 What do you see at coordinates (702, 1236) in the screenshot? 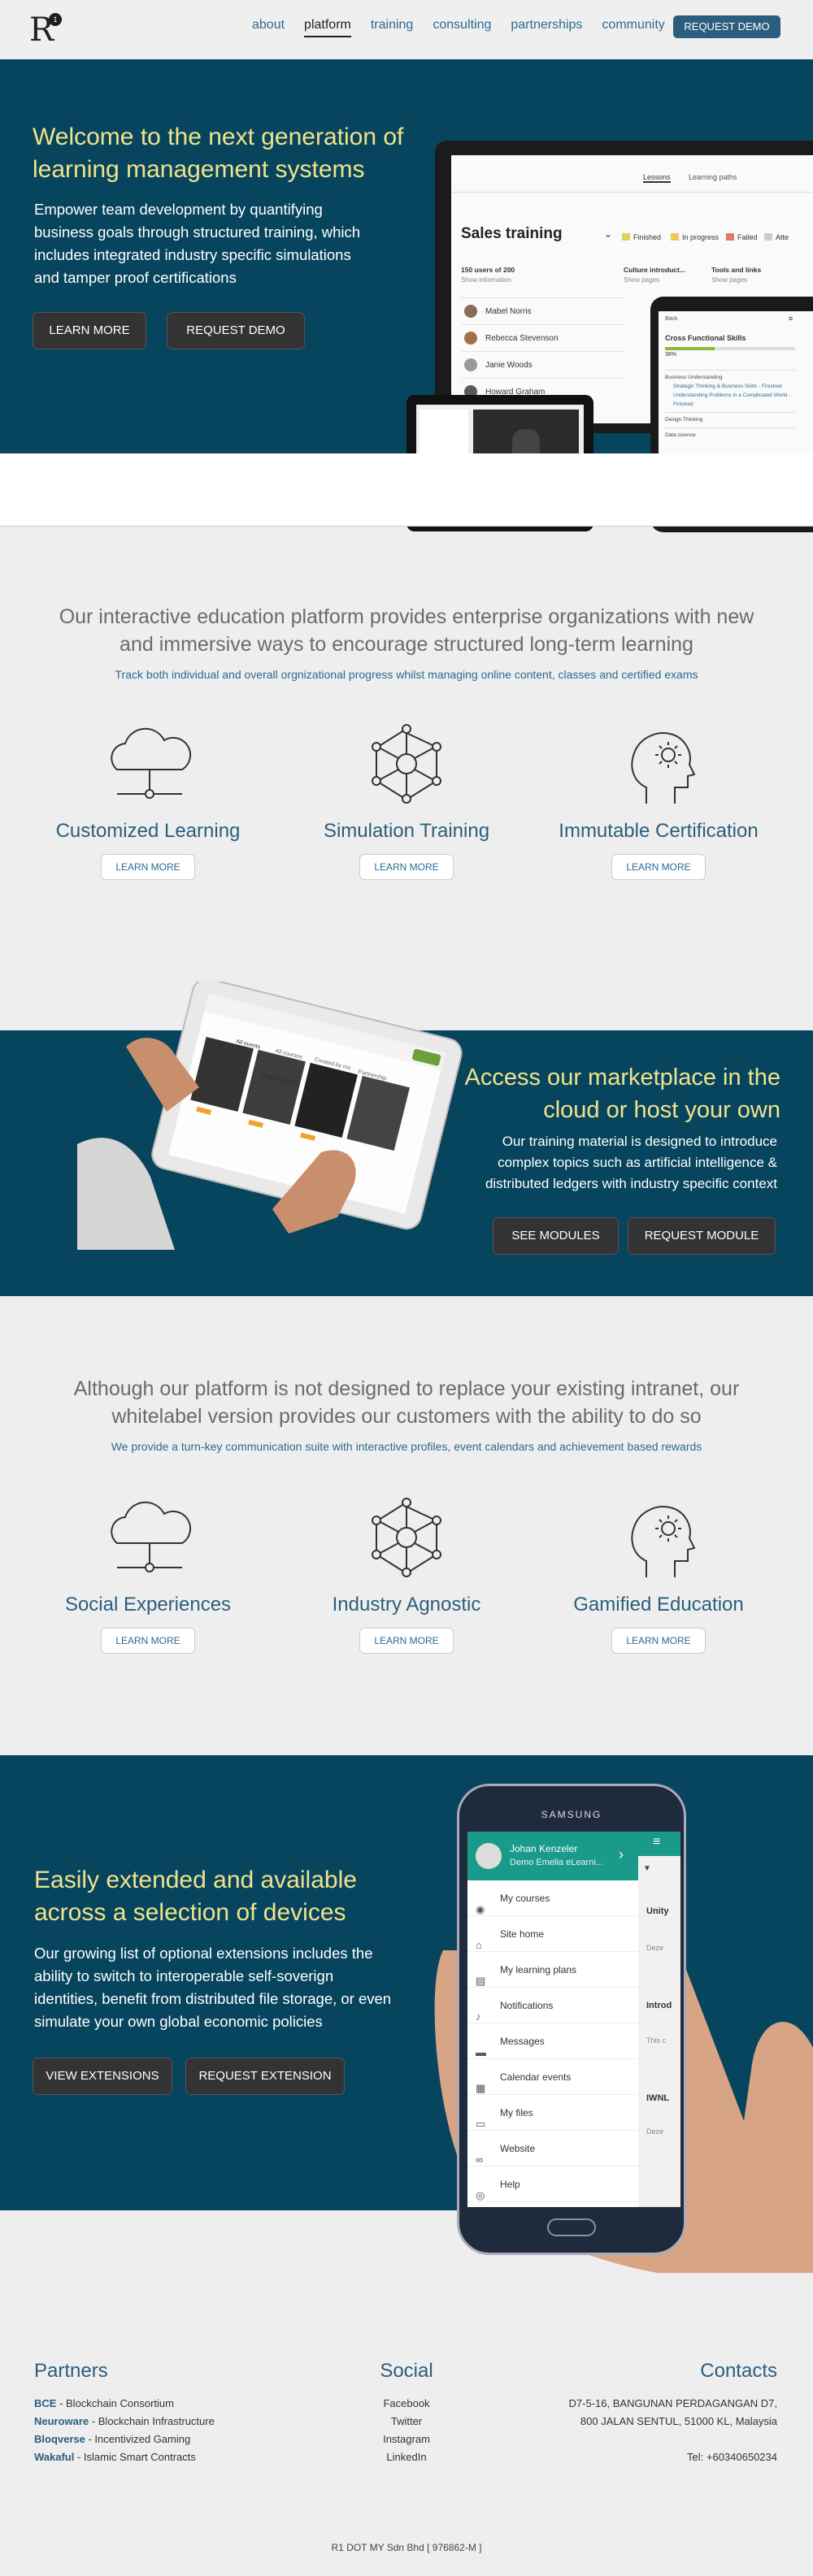
I see `request-module-button: REQUEST MODULE` at bounding box center [702, 1236].